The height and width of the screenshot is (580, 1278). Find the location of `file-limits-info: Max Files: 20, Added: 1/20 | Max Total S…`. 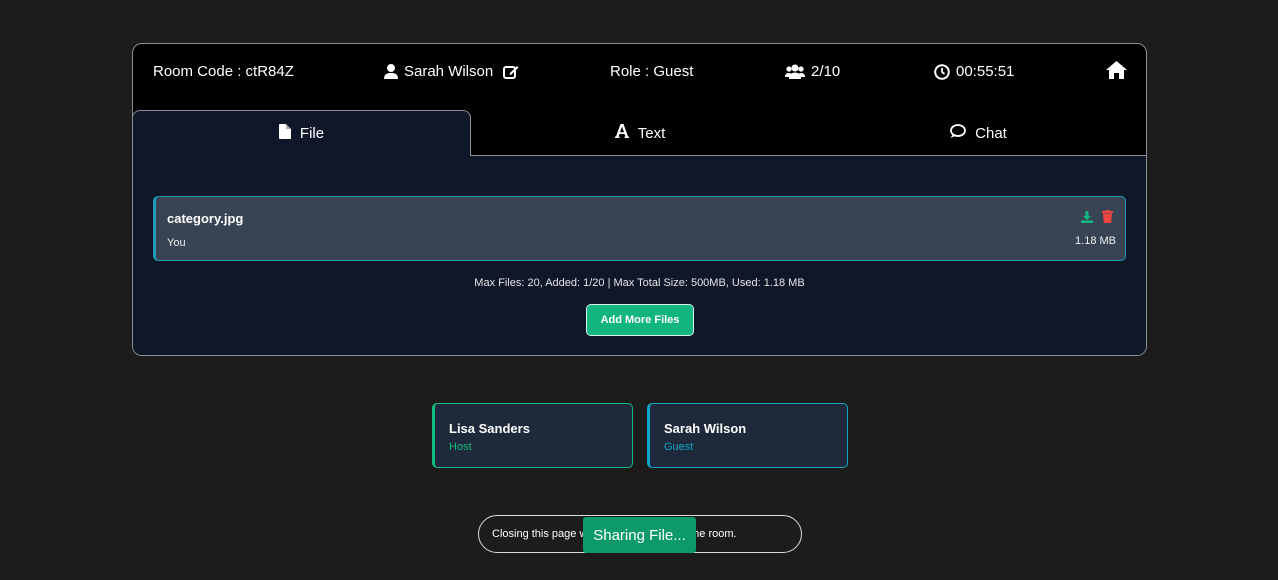

file-limits-info: Max Files: 20, Added: 1/20 | Max Total S… is located at coordinates (639, 283).